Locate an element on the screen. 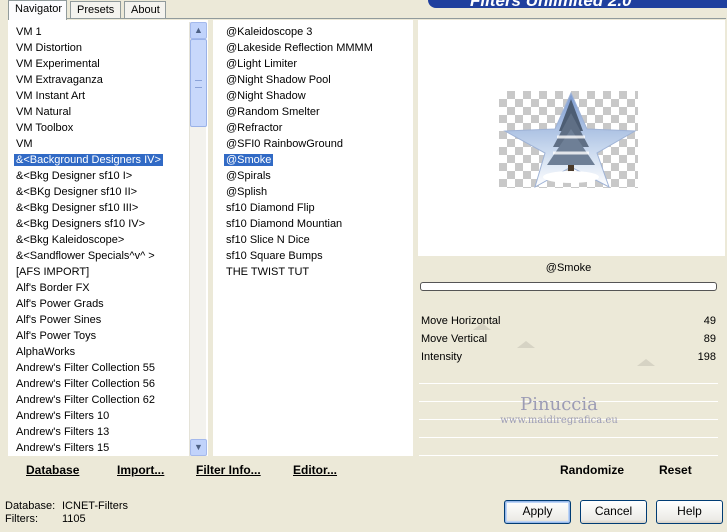 Image resolution: width=727 pixels, height=532 pixels. cancel-button: Cancel is located at coordinates (613, 512).